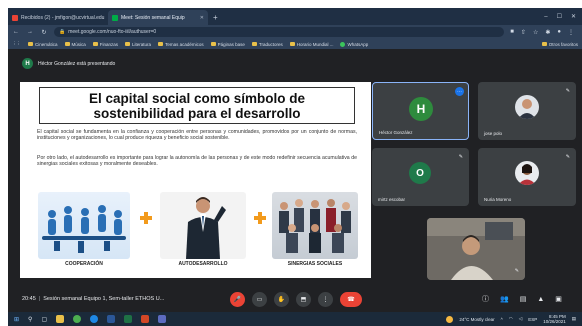 The image size is (582, 326). Describe the element at coordinates (343, 44) in the screenshot. I see `whatsapp-icon` at that location.